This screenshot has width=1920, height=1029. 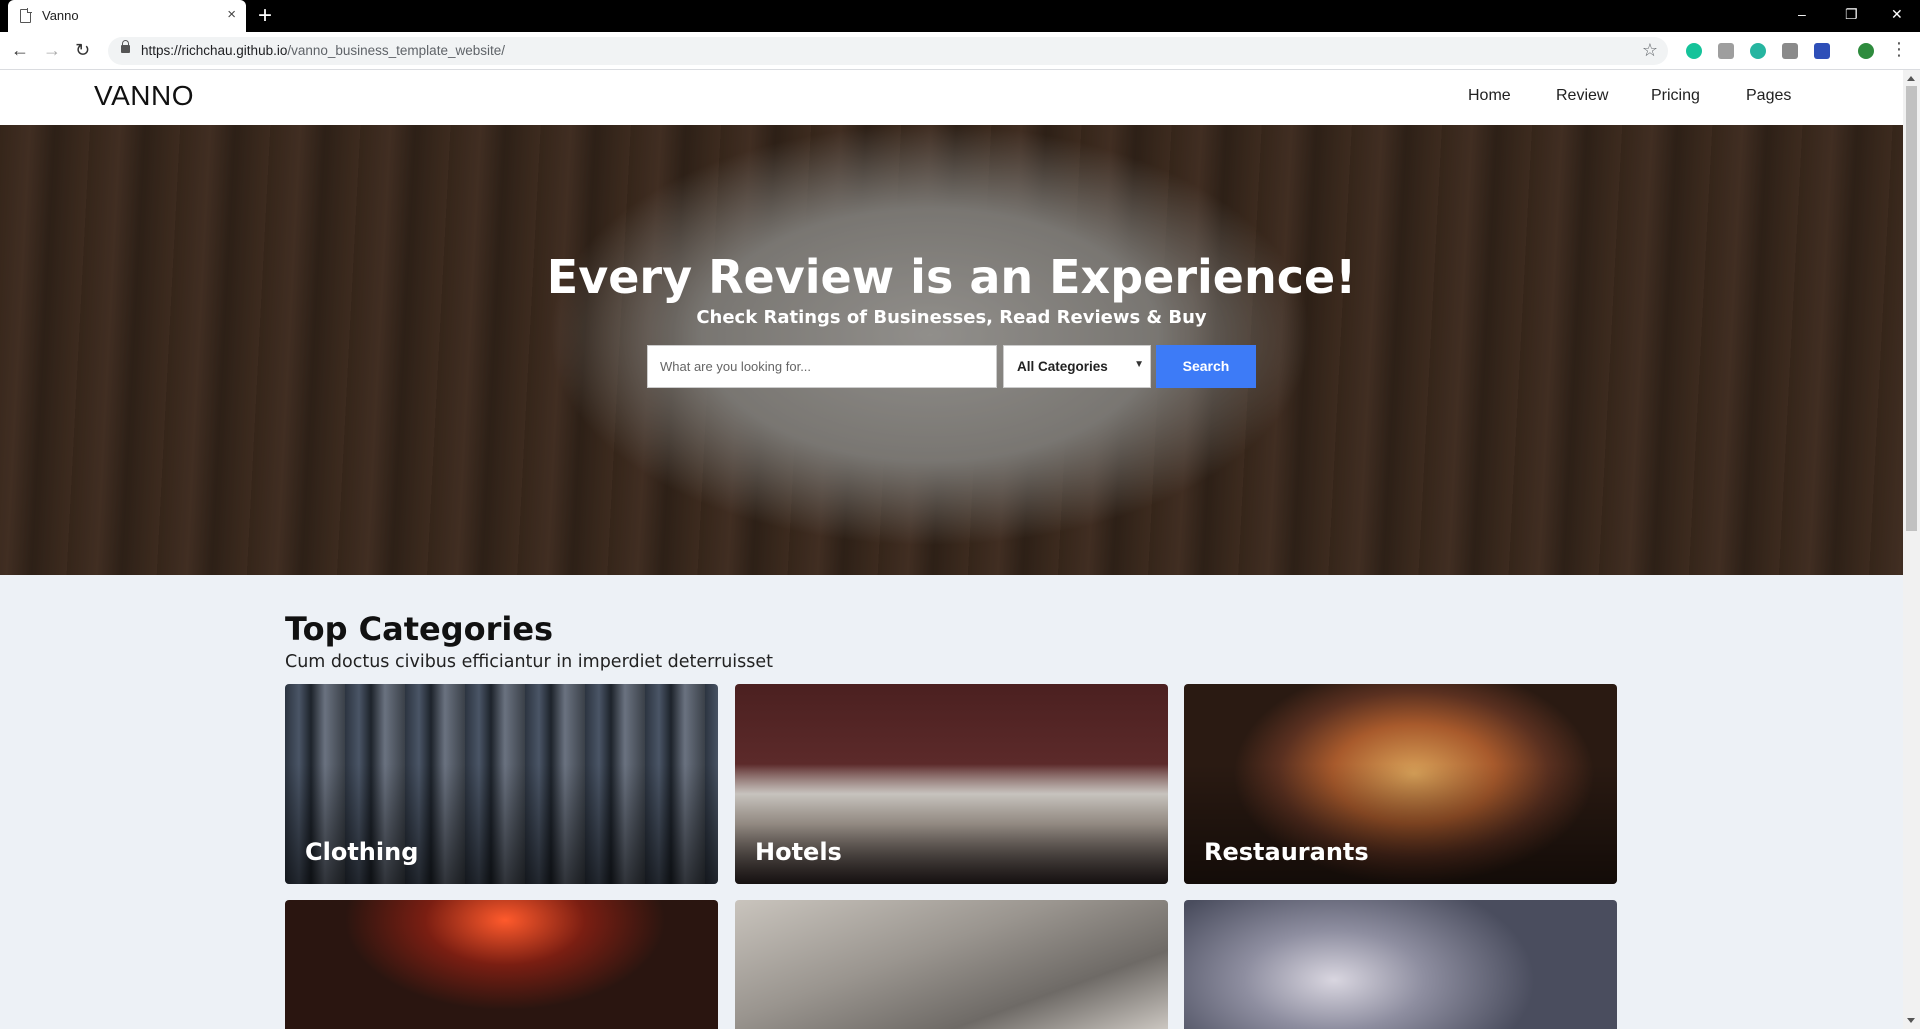 What do you see at coordinates (52, 50) in the screenshot?
I see `forward-arrow-icon: →` at bounding box center [52, 50].